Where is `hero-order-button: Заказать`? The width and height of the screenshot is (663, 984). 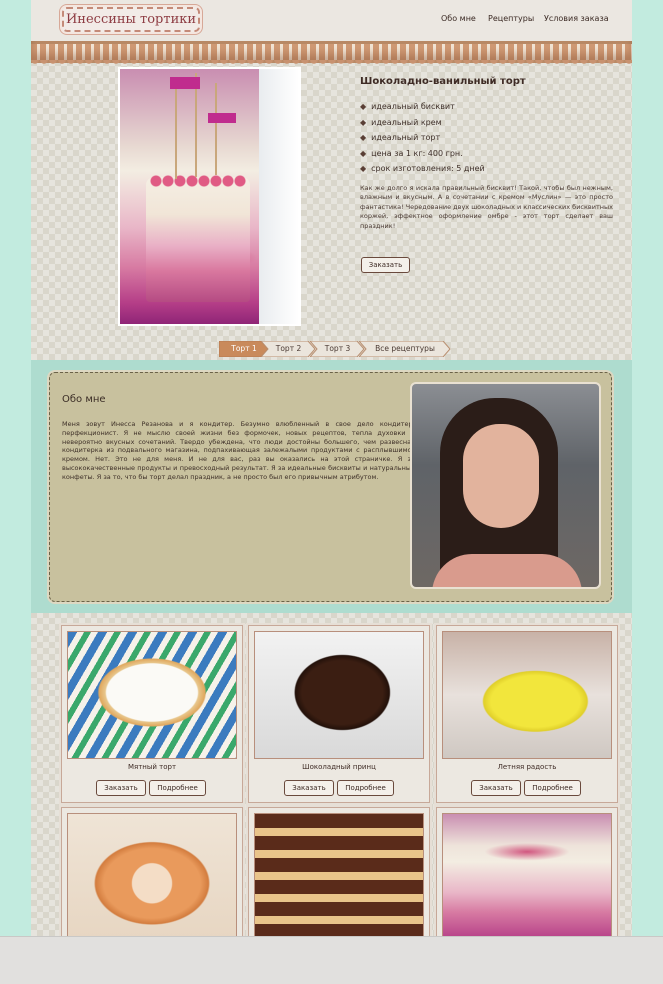
hero-order-button: Заказать is located at coordinates (385, 265).